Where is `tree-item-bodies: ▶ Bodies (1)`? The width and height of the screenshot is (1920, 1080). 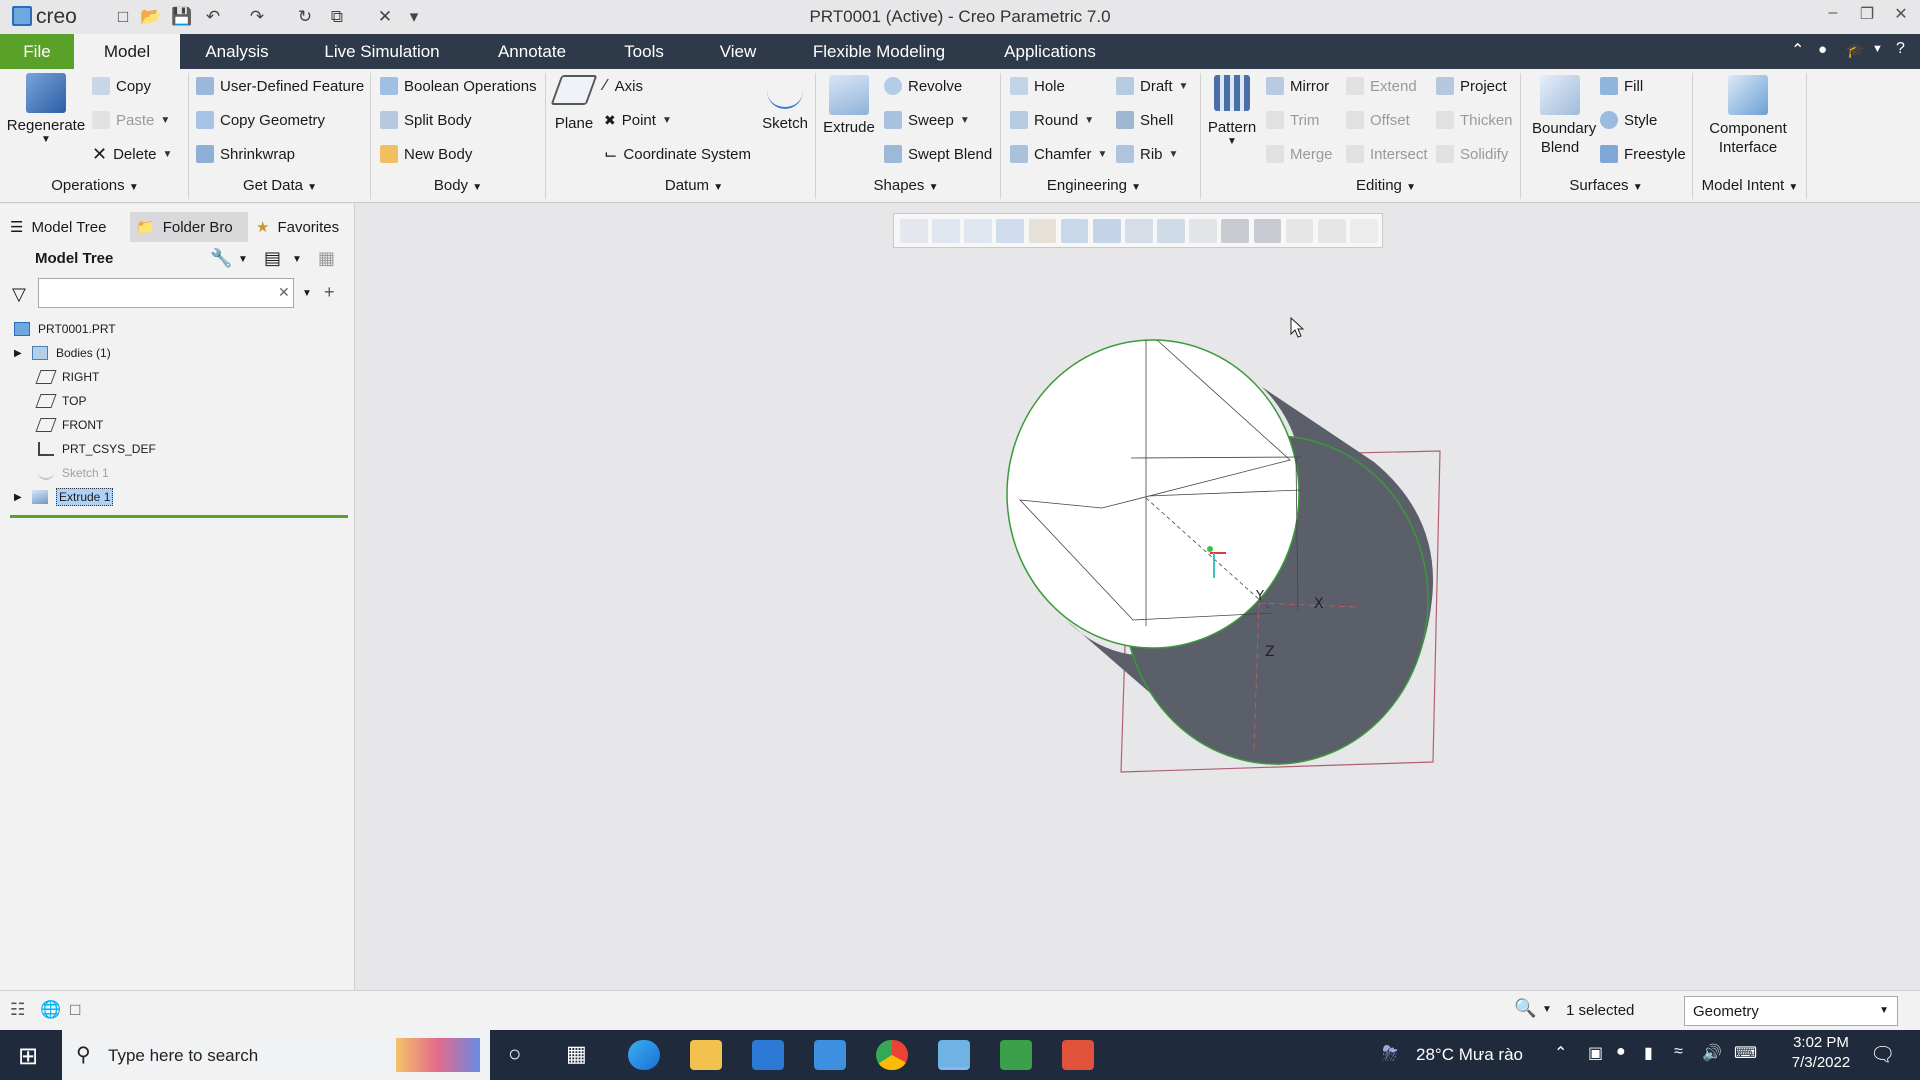 tree-item-bodies: ▶ Bodies (1) is located at coordinates (62, 353).